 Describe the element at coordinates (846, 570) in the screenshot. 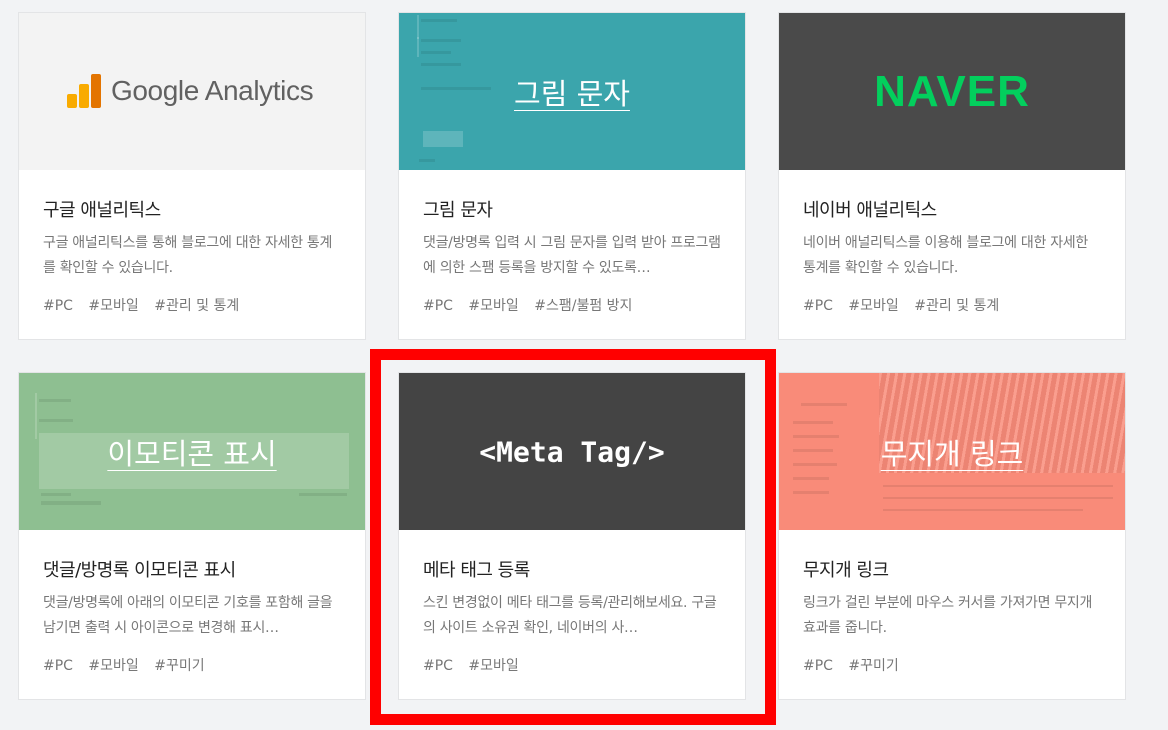

I see `card-title: 무지개 링크` at that location.